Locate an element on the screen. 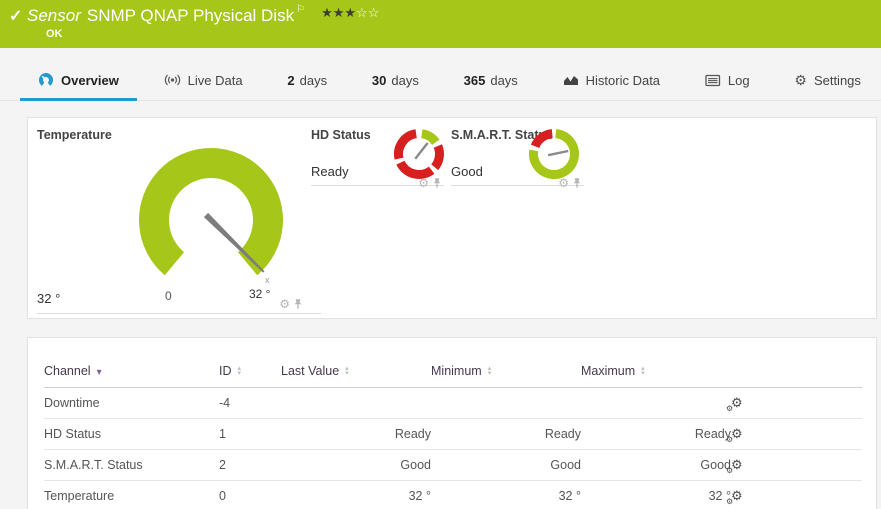 The image size is (881, 509). table-row: HD Status 1 Ready Ready Ready ⚙ ⚙ is located at coordinates (453, 434).